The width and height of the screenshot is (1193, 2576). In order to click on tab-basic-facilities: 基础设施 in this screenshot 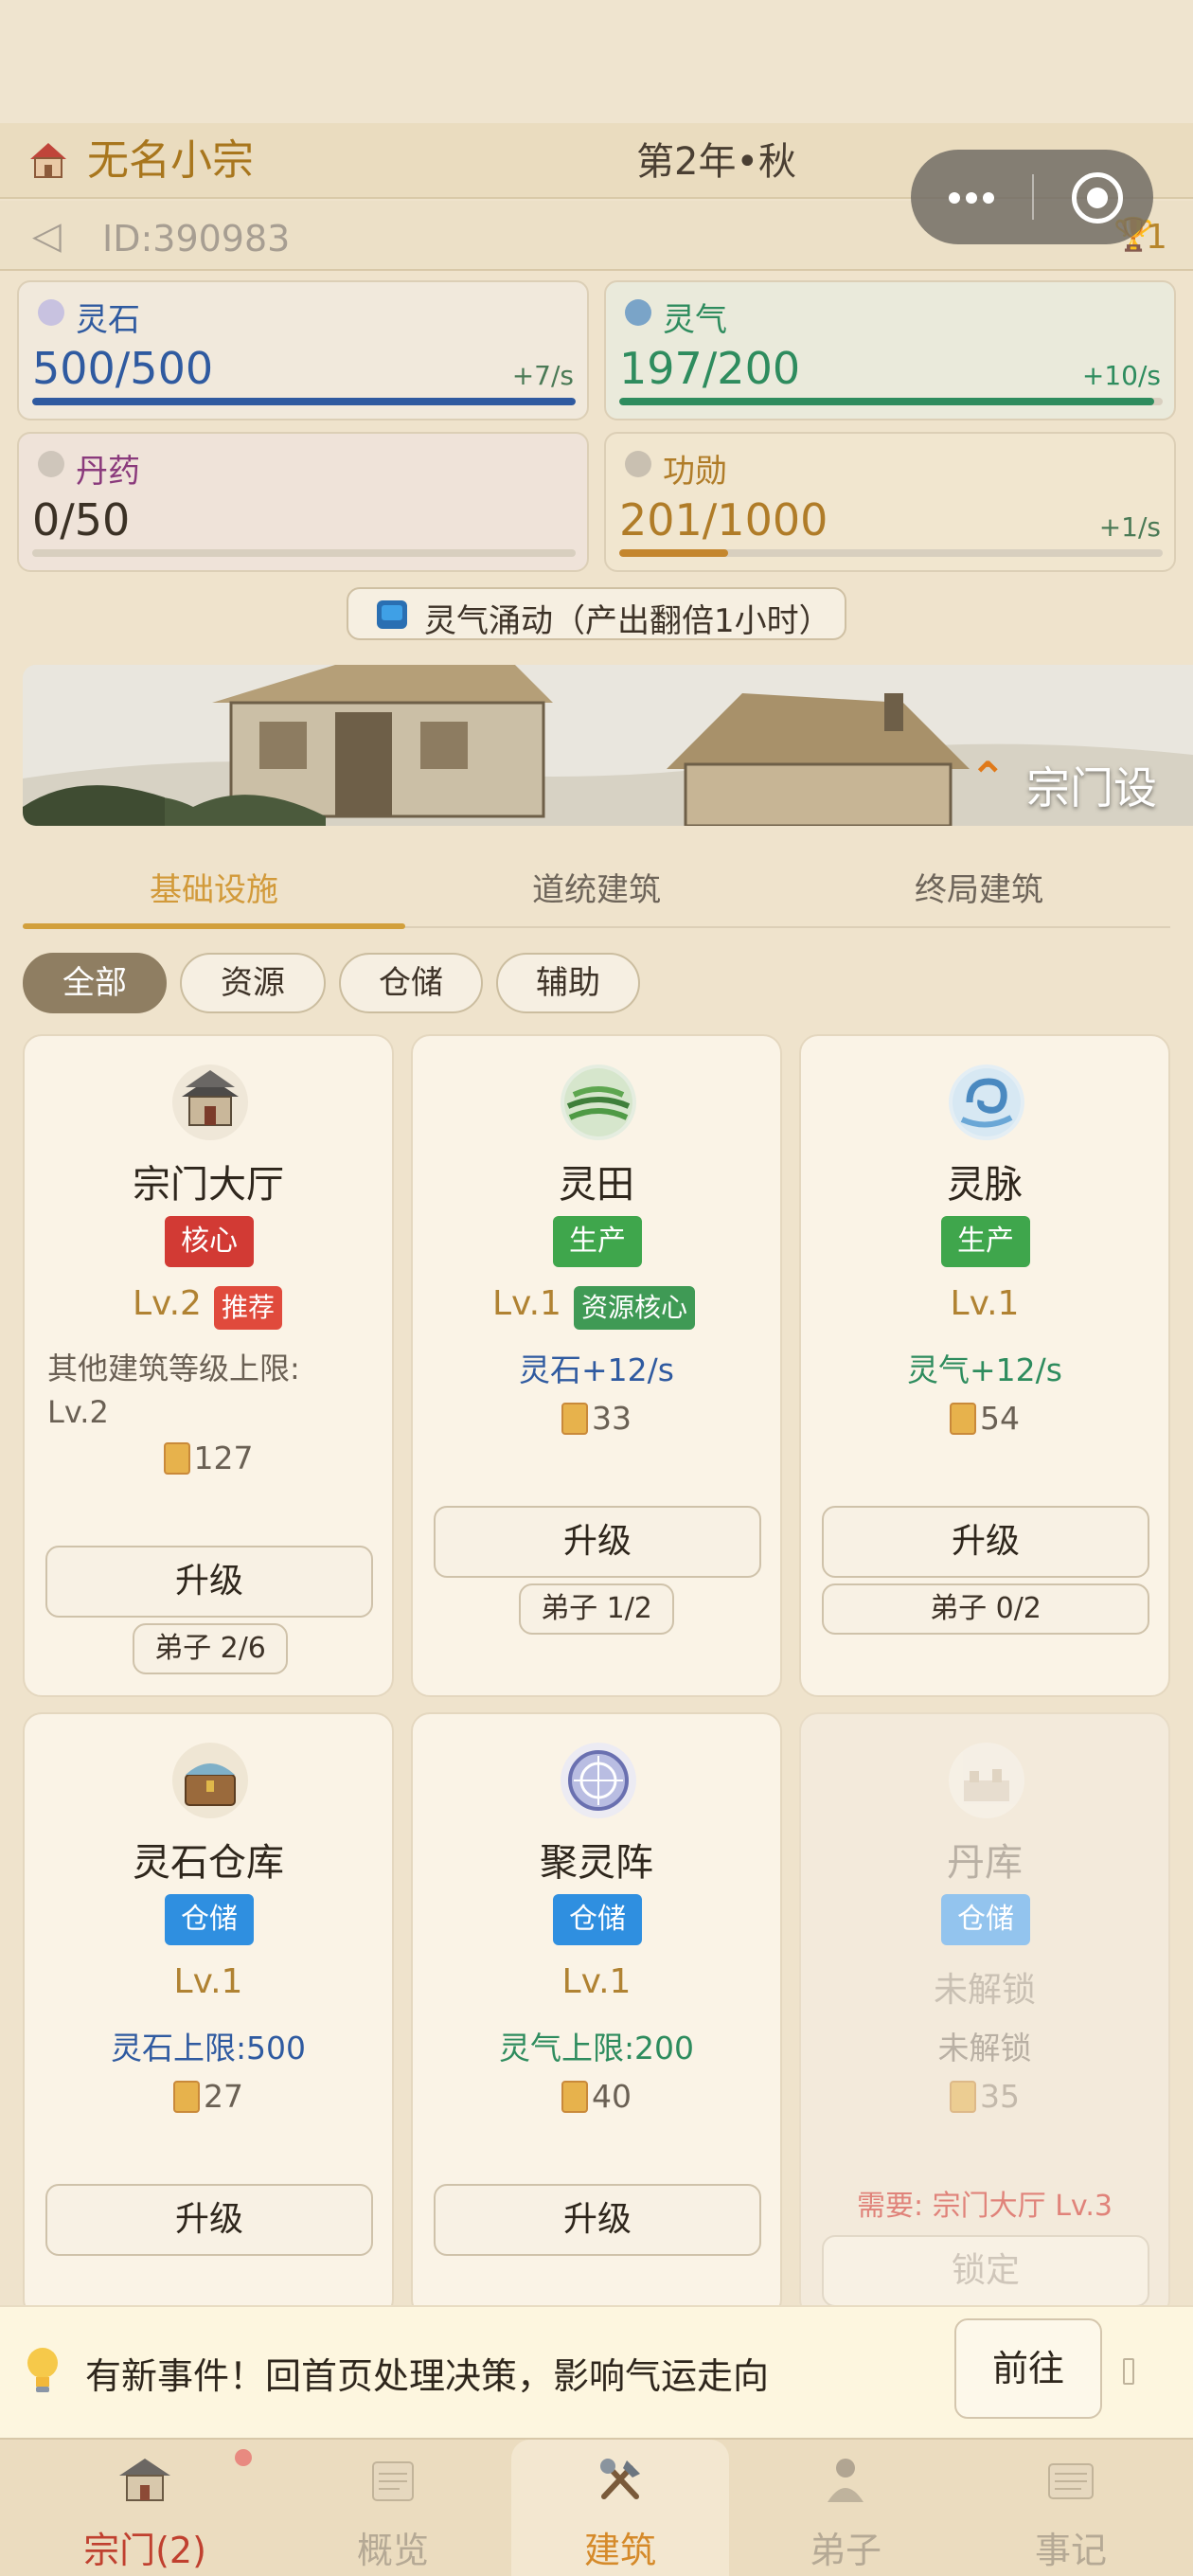, I will do `click(214, 898)`.